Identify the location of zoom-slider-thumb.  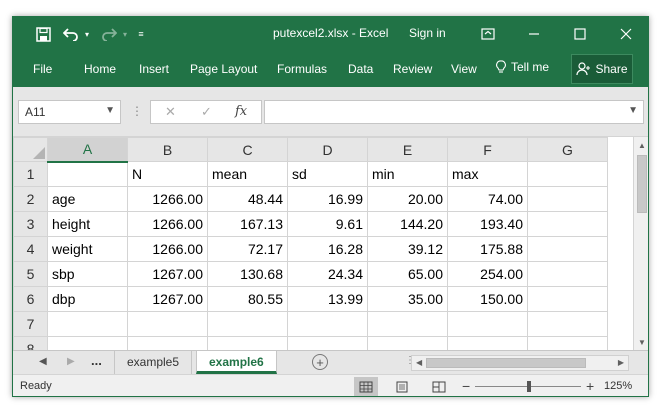
(529, 386).